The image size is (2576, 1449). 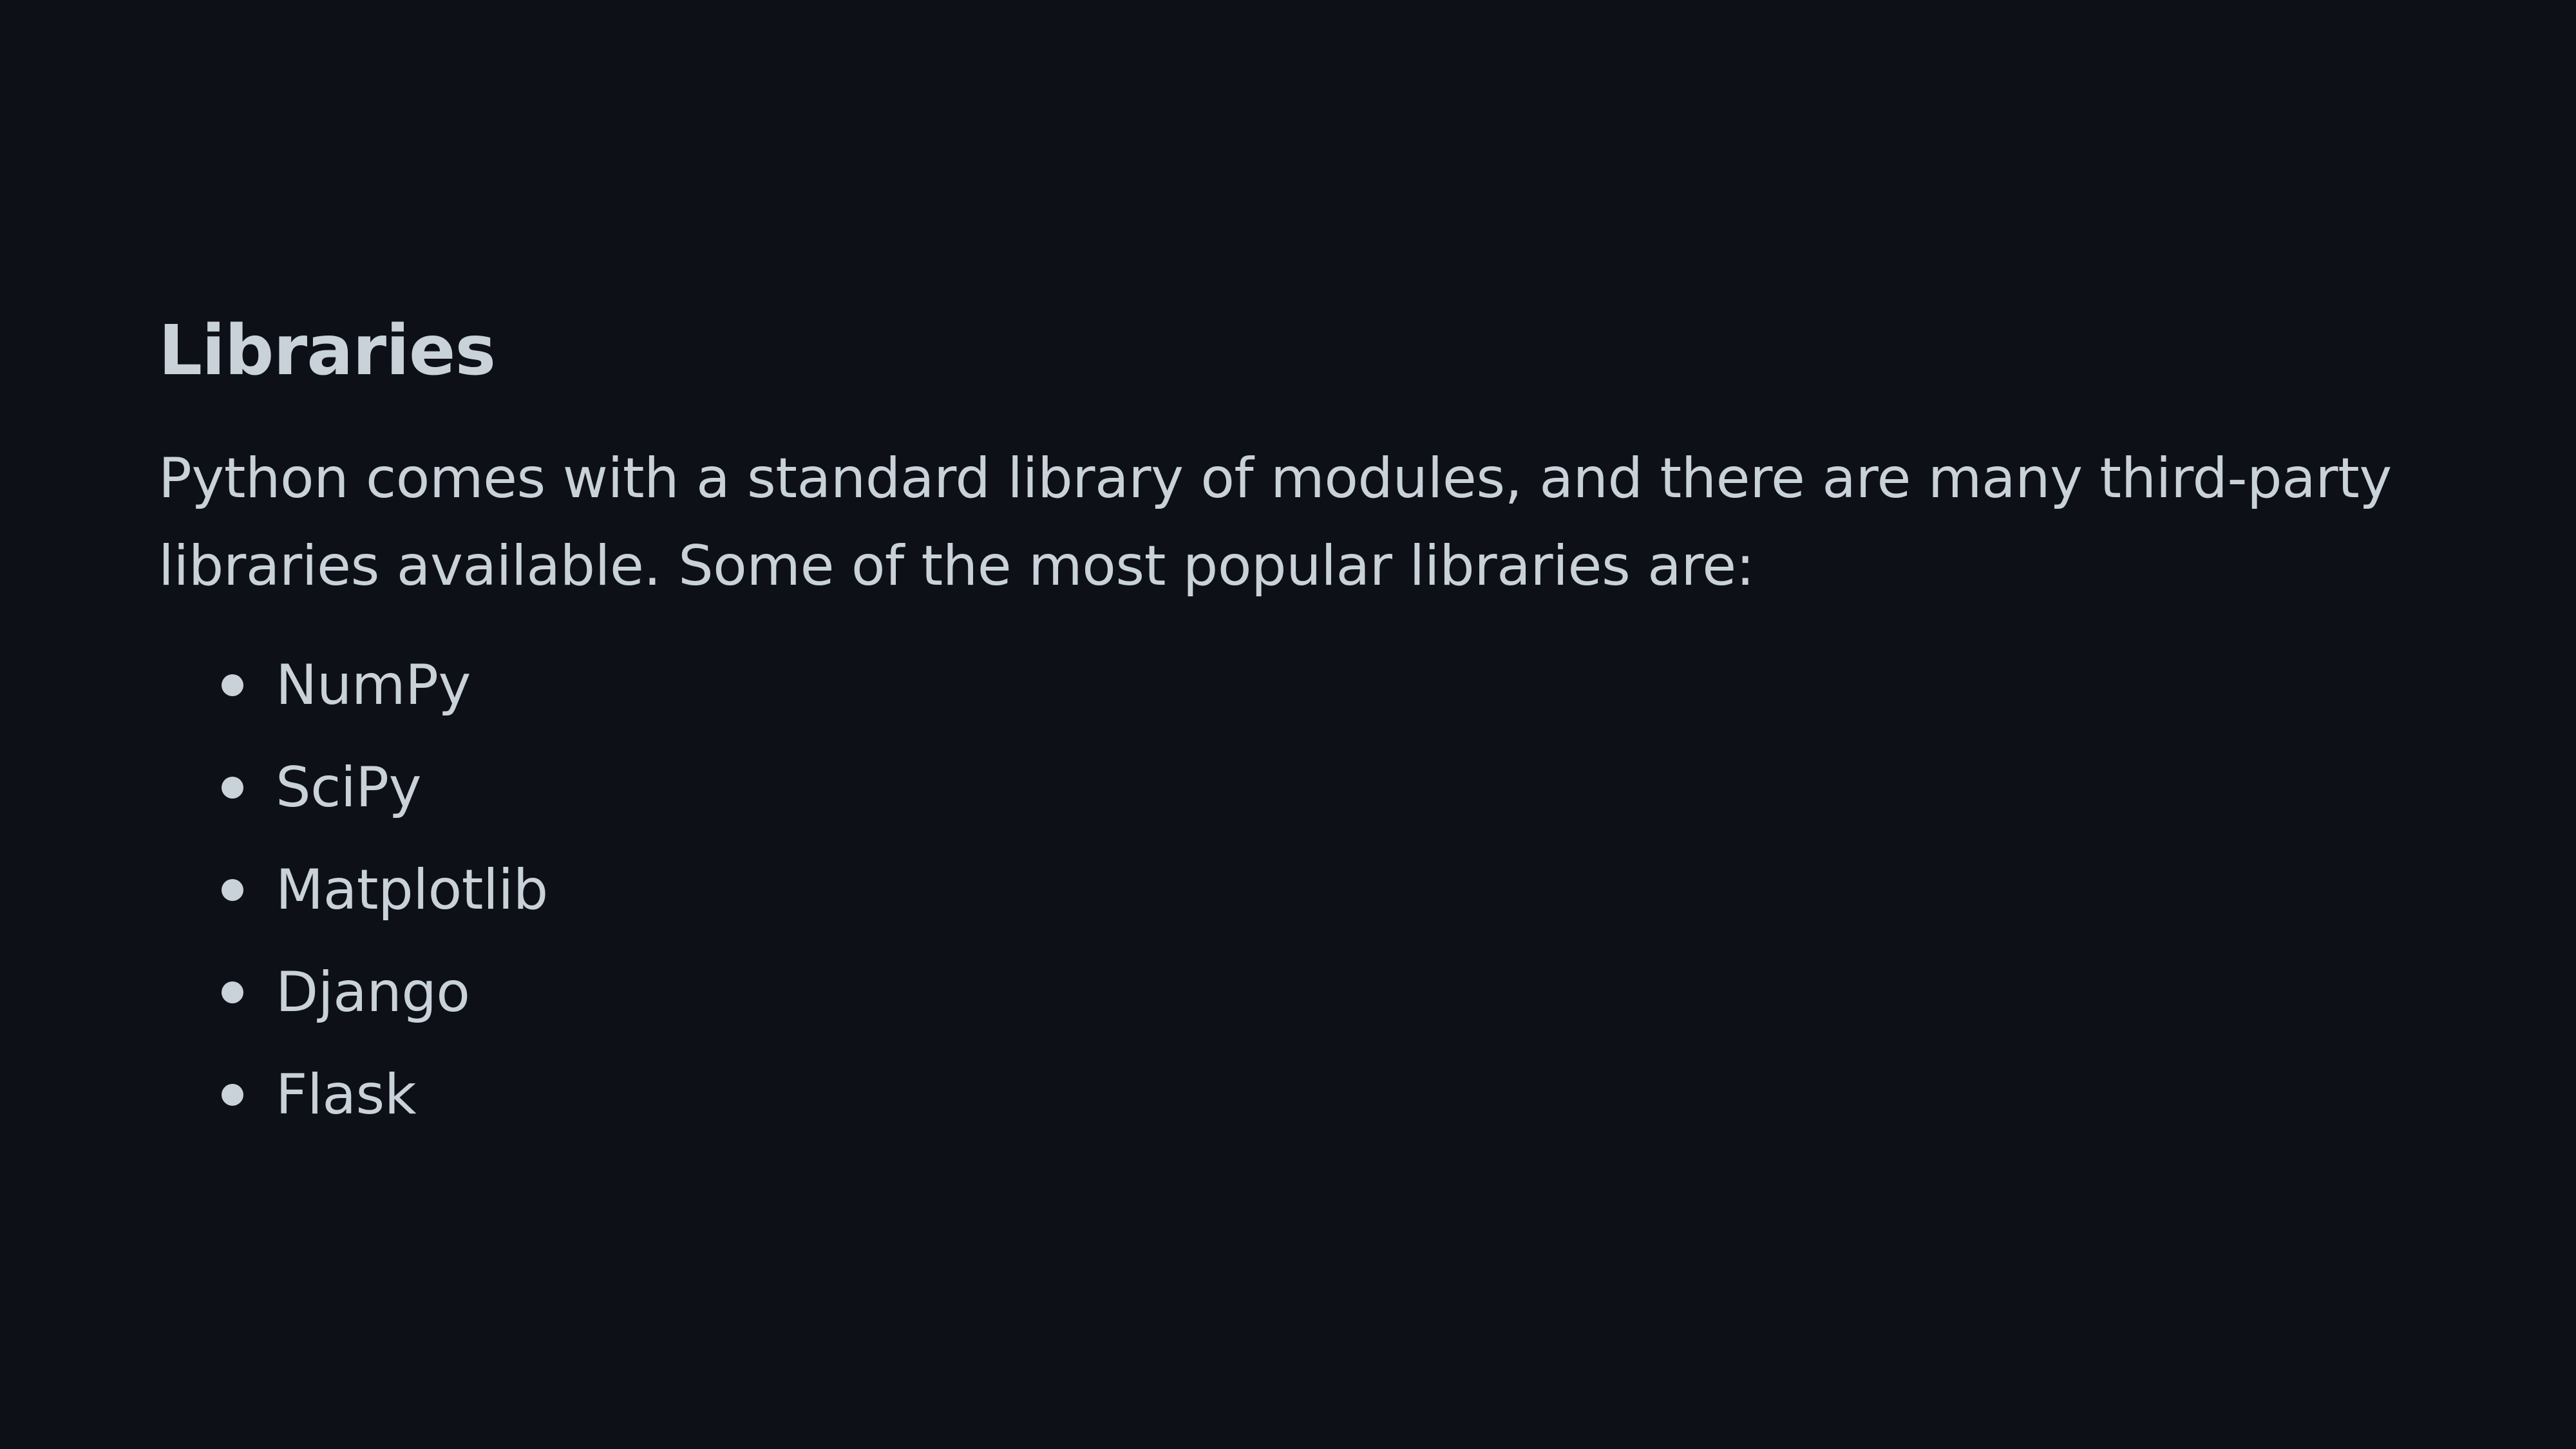 I want to click on library-name: SciPy, so click(x=349, y=787).